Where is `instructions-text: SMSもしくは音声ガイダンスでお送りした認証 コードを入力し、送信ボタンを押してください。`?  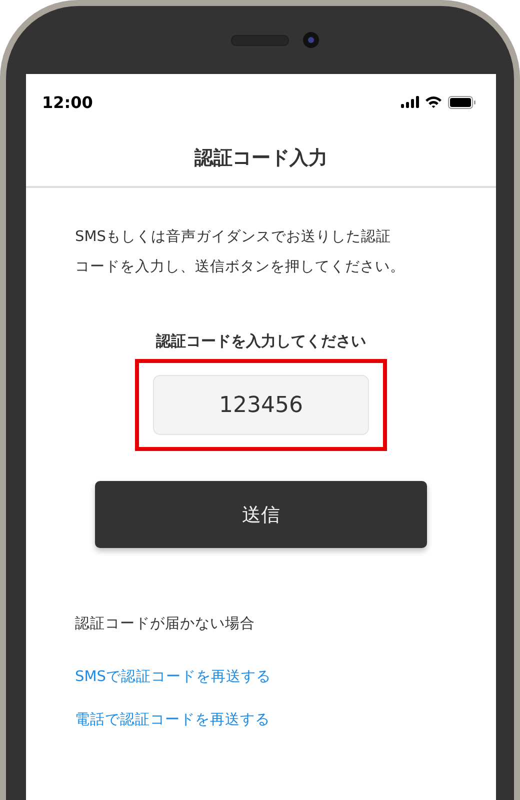 instructions-text: SMSもしくは音声ガイダンスでお送りした認証 コードを入力し、送信ボタンを押してください。 is located at coordinates (240, 252).